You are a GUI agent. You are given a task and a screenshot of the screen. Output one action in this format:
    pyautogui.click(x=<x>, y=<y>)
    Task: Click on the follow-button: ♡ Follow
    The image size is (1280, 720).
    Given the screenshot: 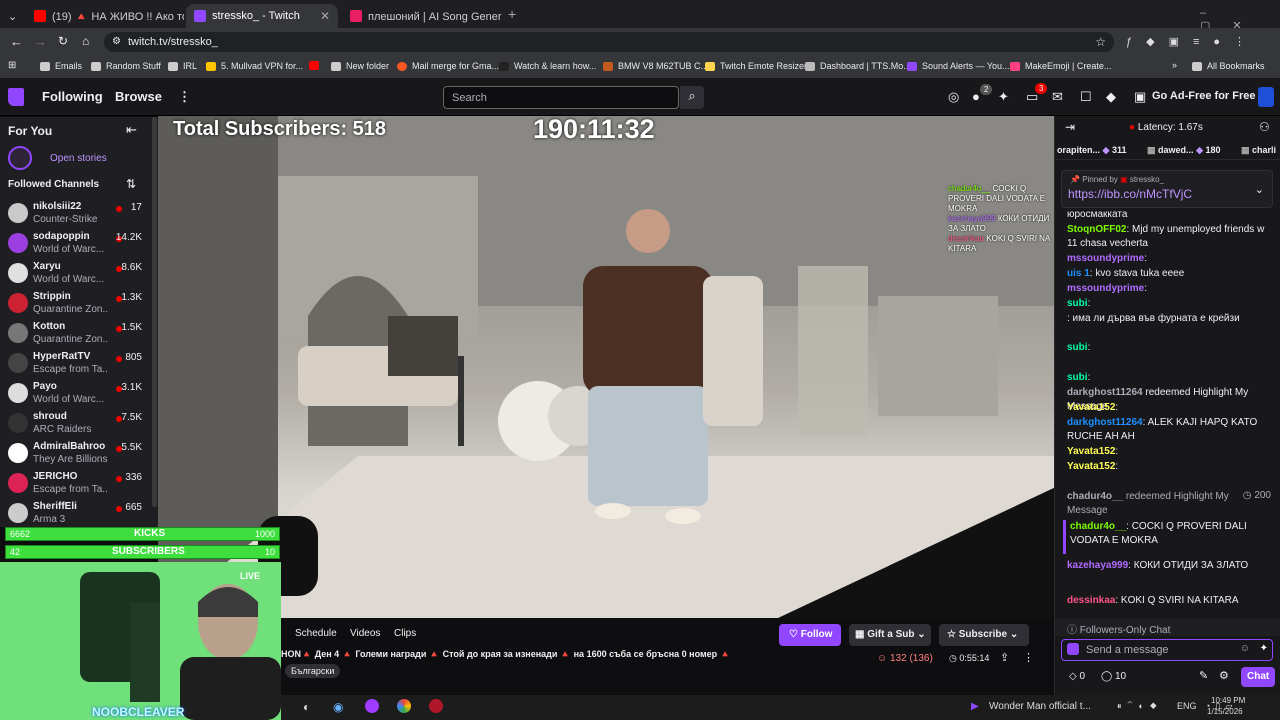 What is the action you would take?
    pyautogui.click(x=810, y=635)
    